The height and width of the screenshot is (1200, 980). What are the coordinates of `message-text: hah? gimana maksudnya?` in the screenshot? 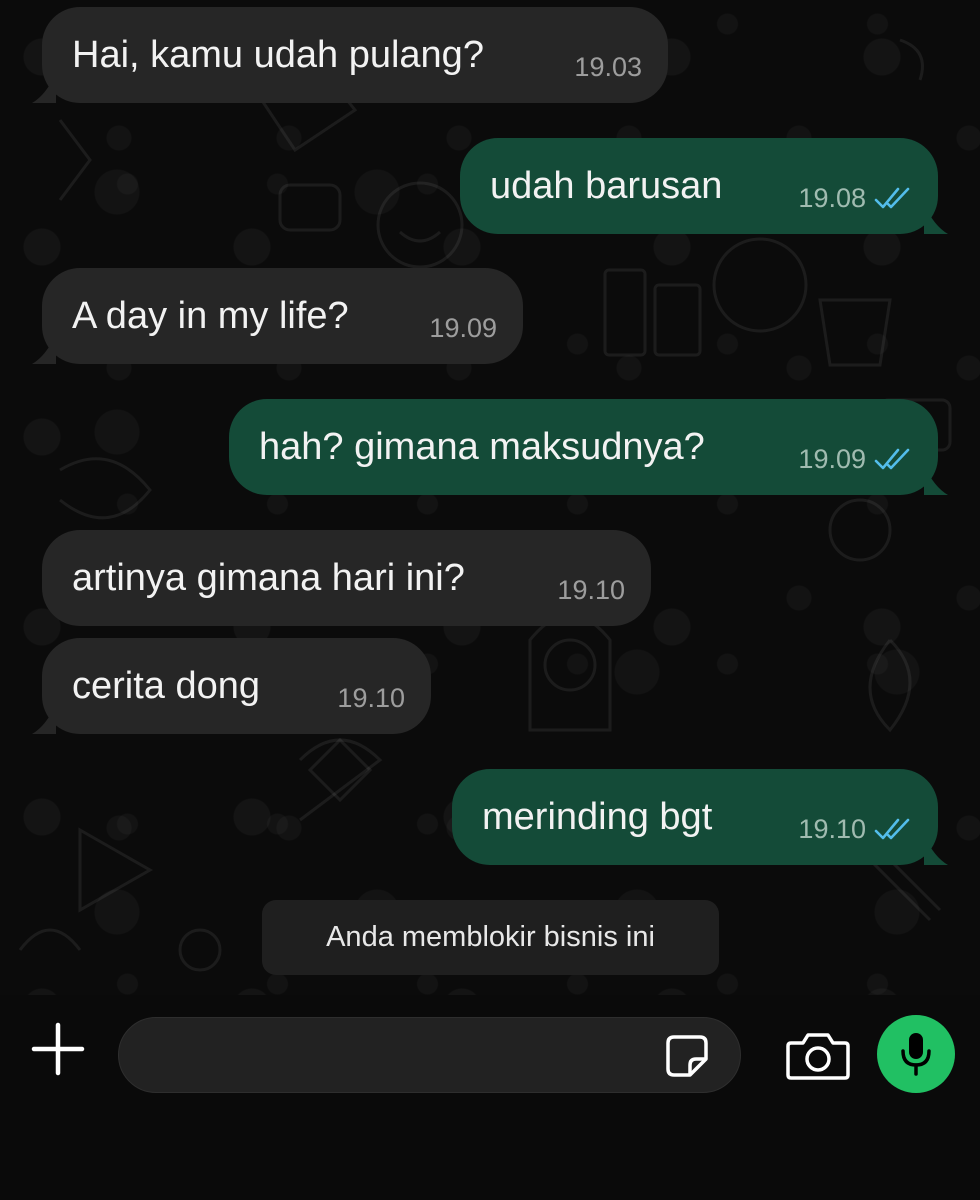 It's located at (482, 447).